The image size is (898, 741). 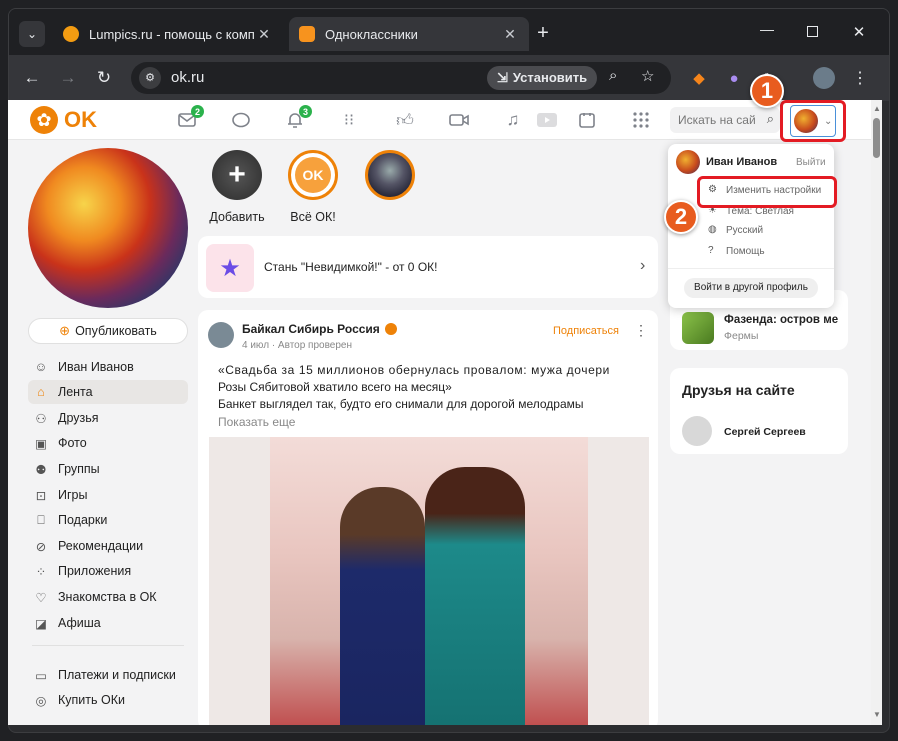 I want to click on sidebar-item-friends: ⚇ Друзья, so click(x=108, y=418).